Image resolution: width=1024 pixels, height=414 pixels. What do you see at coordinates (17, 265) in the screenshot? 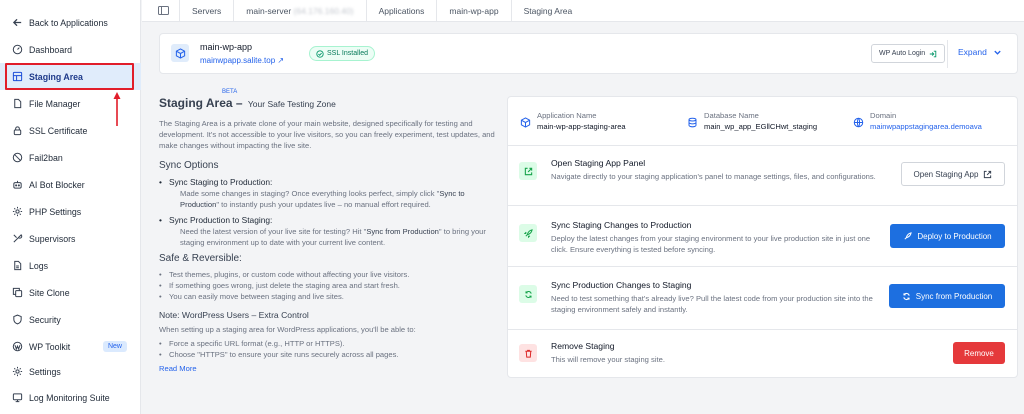
I see `logs-icon` at bounding box center [17, 265].